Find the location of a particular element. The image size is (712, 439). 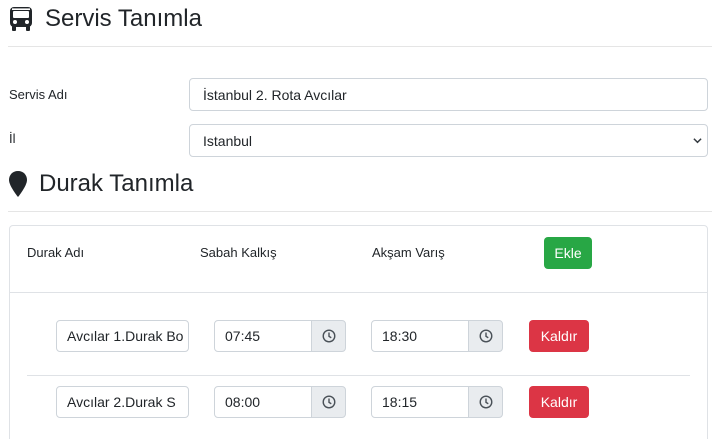

evening-time-value: 18:15 is located at coordinates (420, 402).